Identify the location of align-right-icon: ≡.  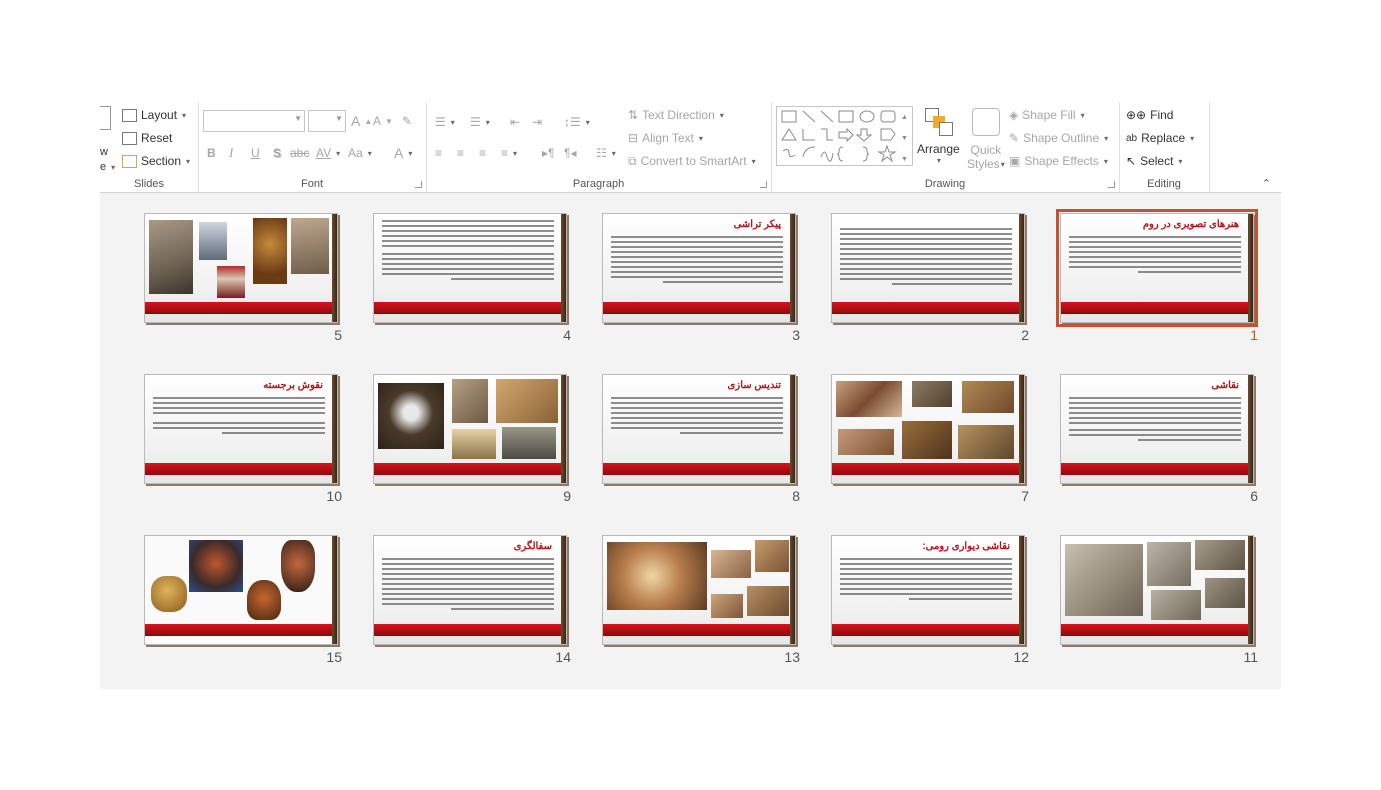
(483, 153).